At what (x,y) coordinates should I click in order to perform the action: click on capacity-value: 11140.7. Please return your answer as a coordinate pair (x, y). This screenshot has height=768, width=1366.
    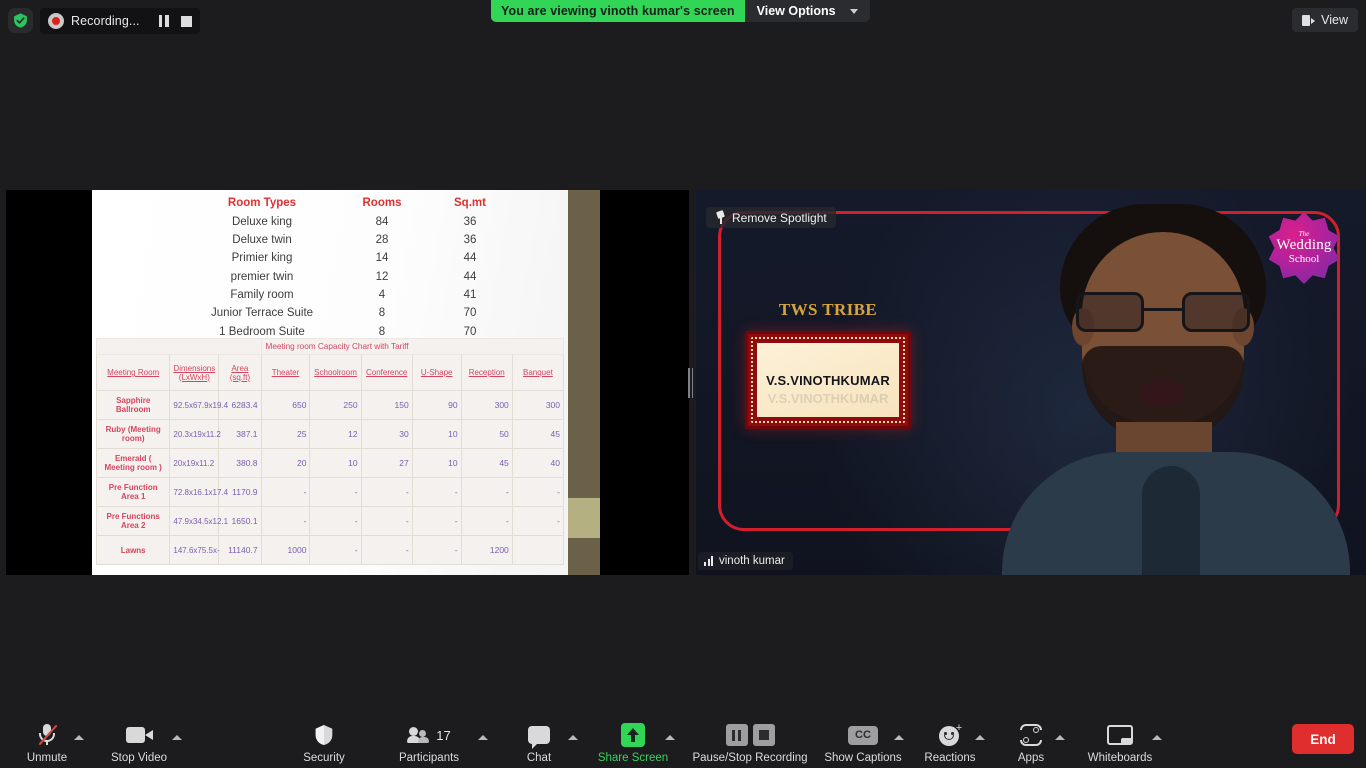
    Looking at the image, I should click on (240, 550).